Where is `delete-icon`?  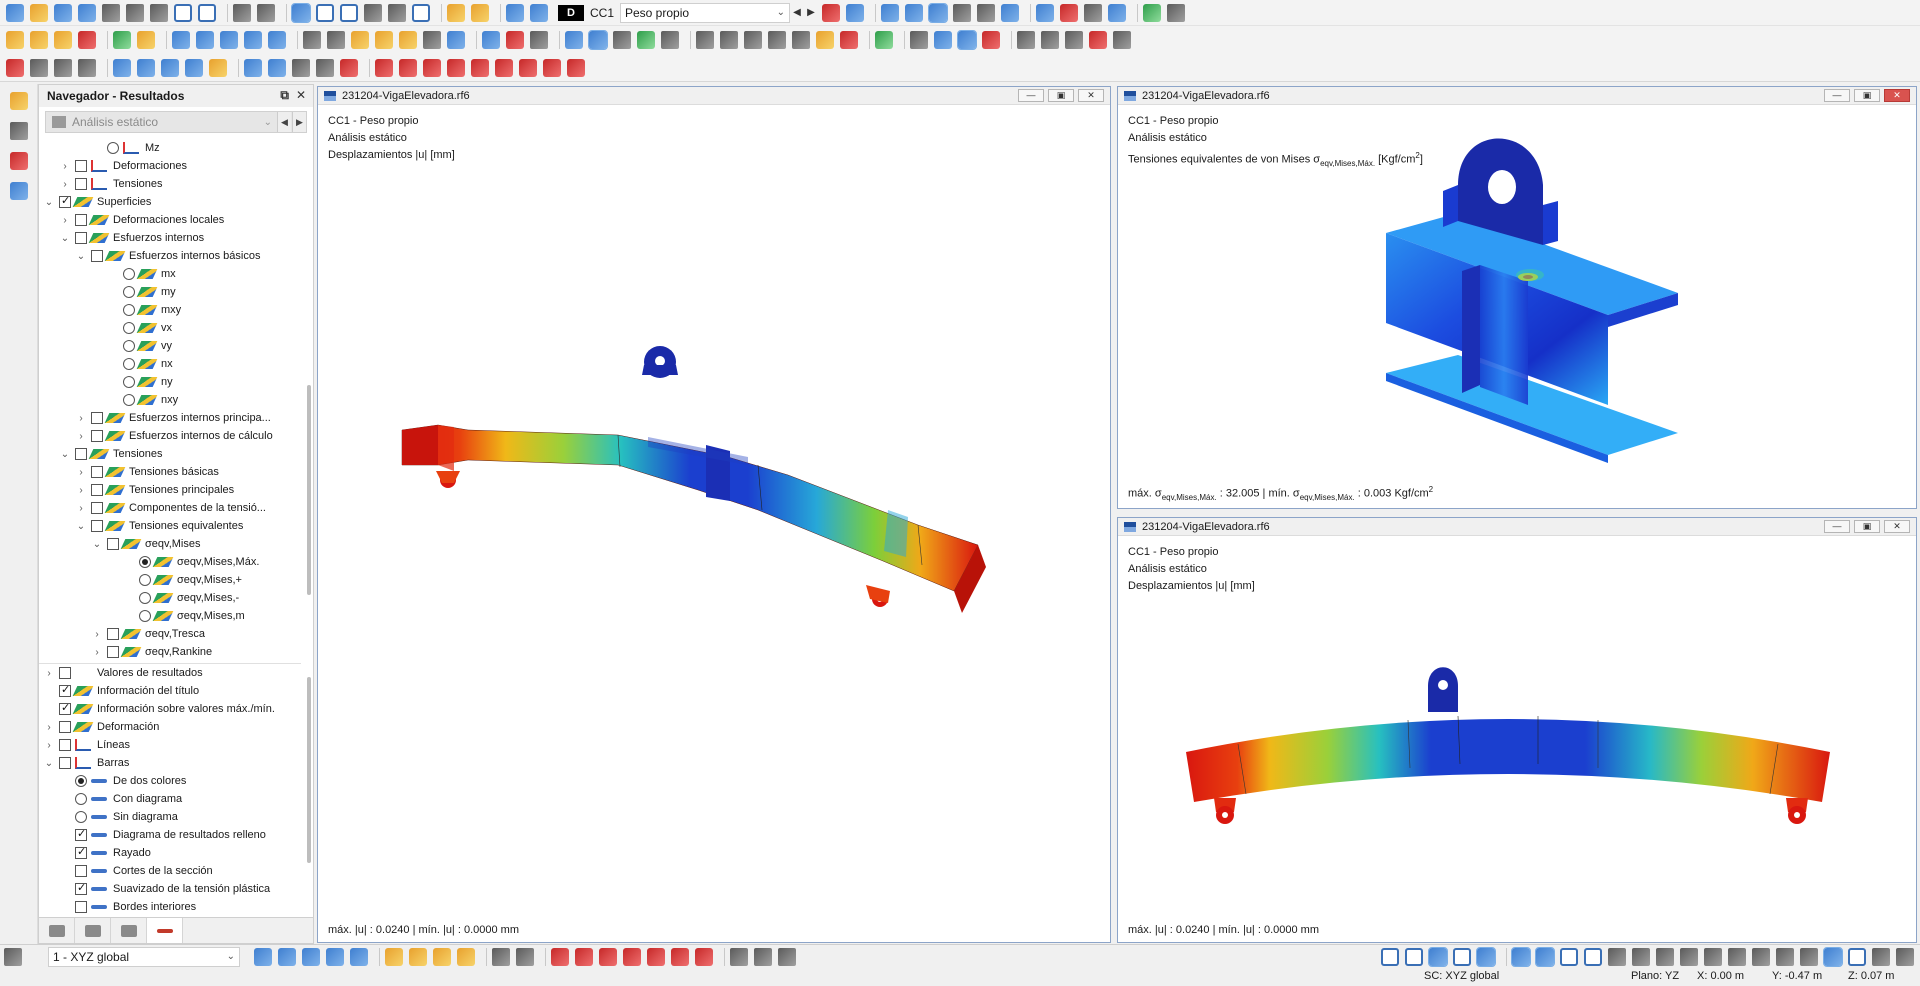 delete-icon is located at coordinates (1098, 40).